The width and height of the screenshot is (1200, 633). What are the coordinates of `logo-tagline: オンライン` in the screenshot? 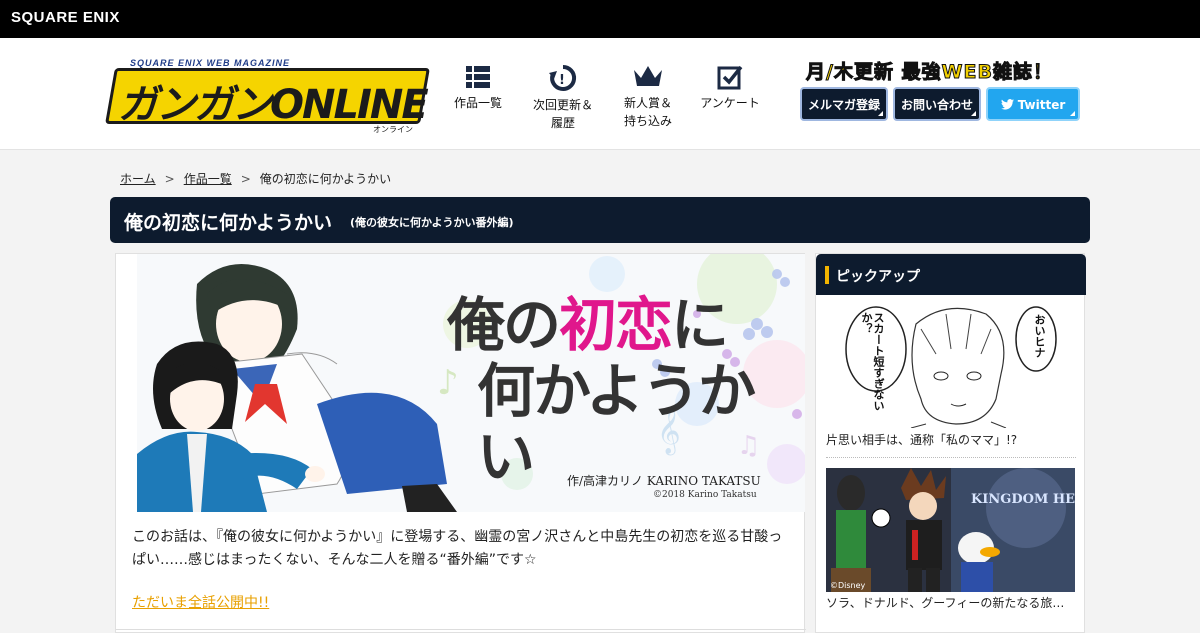 It's located at (393, 129).